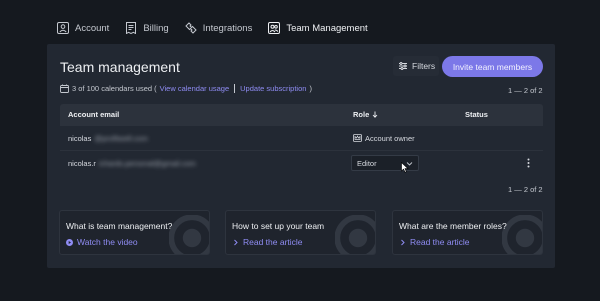 The height and width of the screenshot is (301, 600). Describe the element at coordinates (274, 28) in the screenshot. I see `team-icon` at that location.